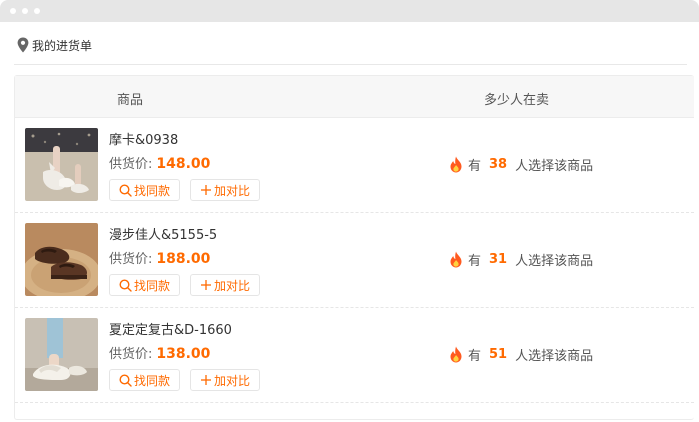 The width and height of the screenshot is (699, 422). I want to click on price-value: 138.00, so click(183, 354).